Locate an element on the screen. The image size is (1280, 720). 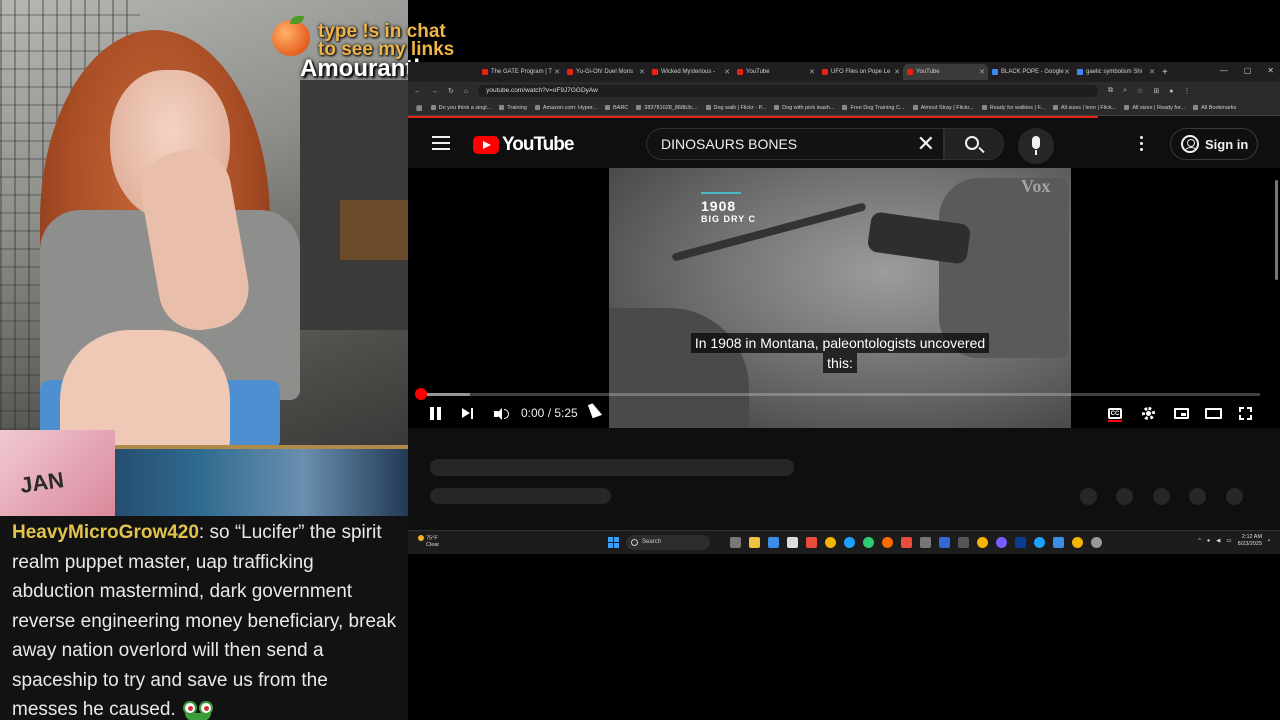
edge-icon is located at coordinates (849, 542).